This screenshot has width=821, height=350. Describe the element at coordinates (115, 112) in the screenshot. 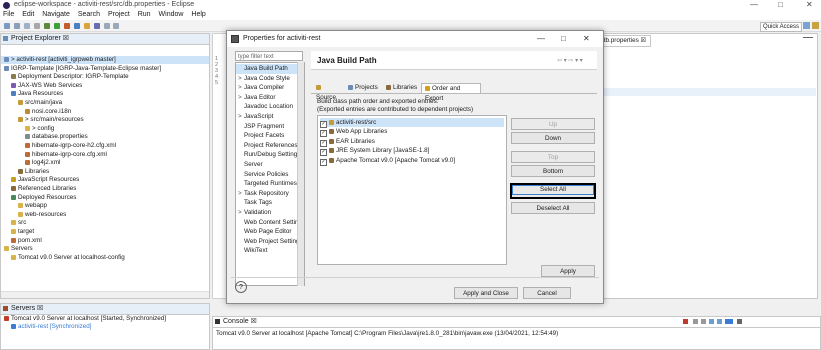

I see `tree-item: nosi.core.i18n` at that location.